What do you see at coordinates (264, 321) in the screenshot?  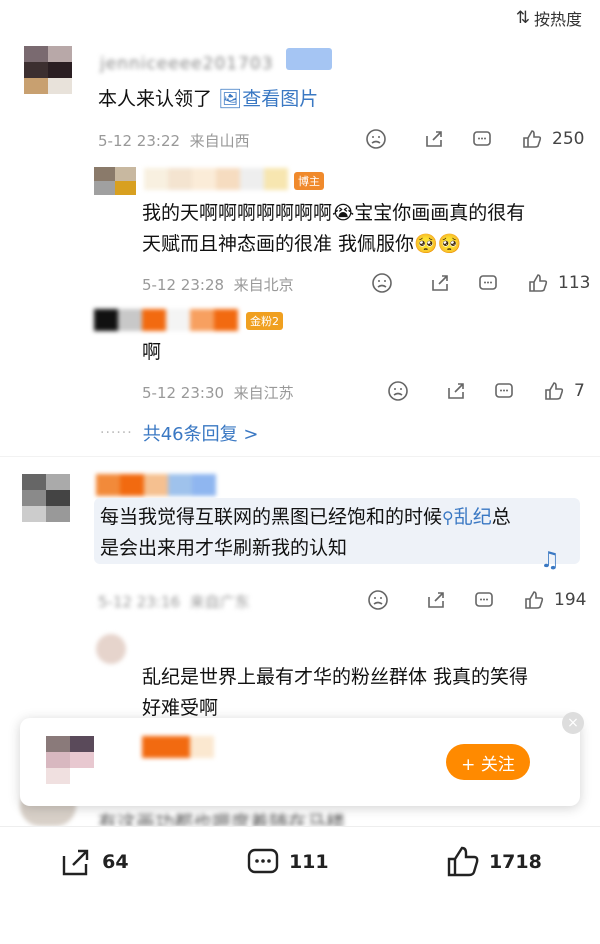 I see `gold-fan-badge: 金粉2` at bounding box center [264, 321].